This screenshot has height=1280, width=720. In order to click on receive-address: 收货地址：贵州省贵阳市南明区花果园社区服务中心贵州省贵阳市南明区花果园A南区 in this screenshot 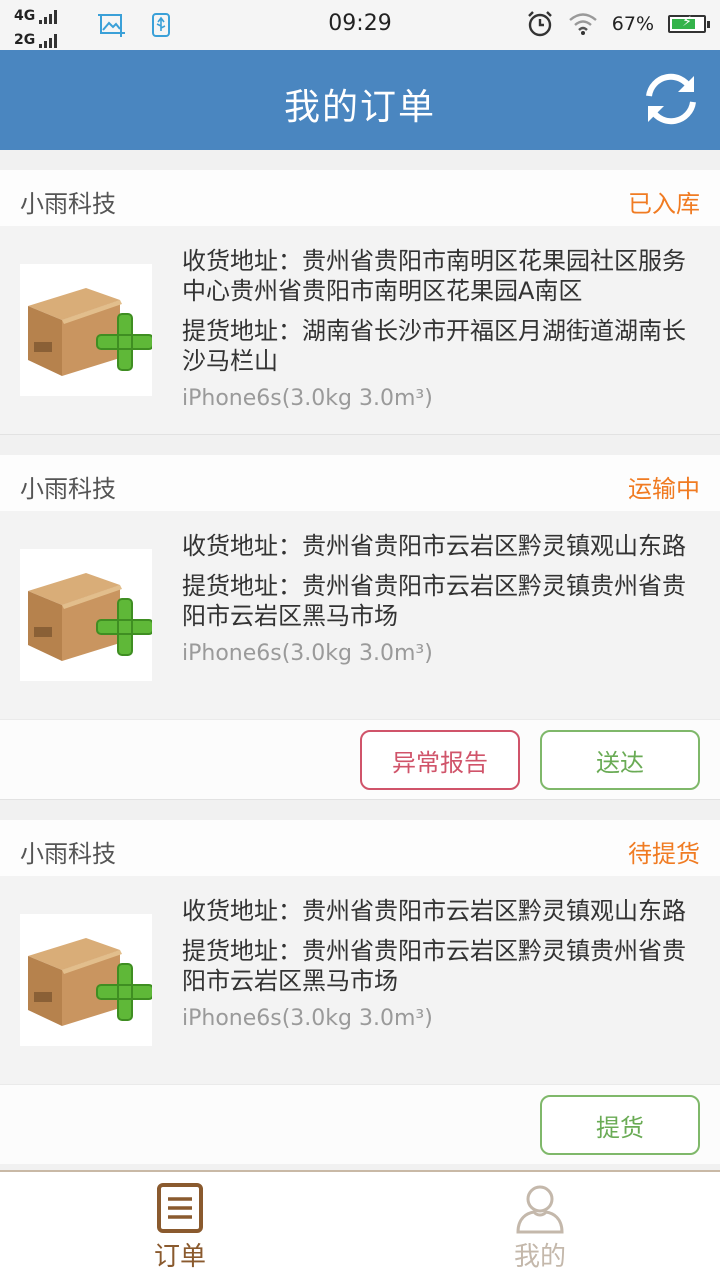, I will do `click(434, 276)`.